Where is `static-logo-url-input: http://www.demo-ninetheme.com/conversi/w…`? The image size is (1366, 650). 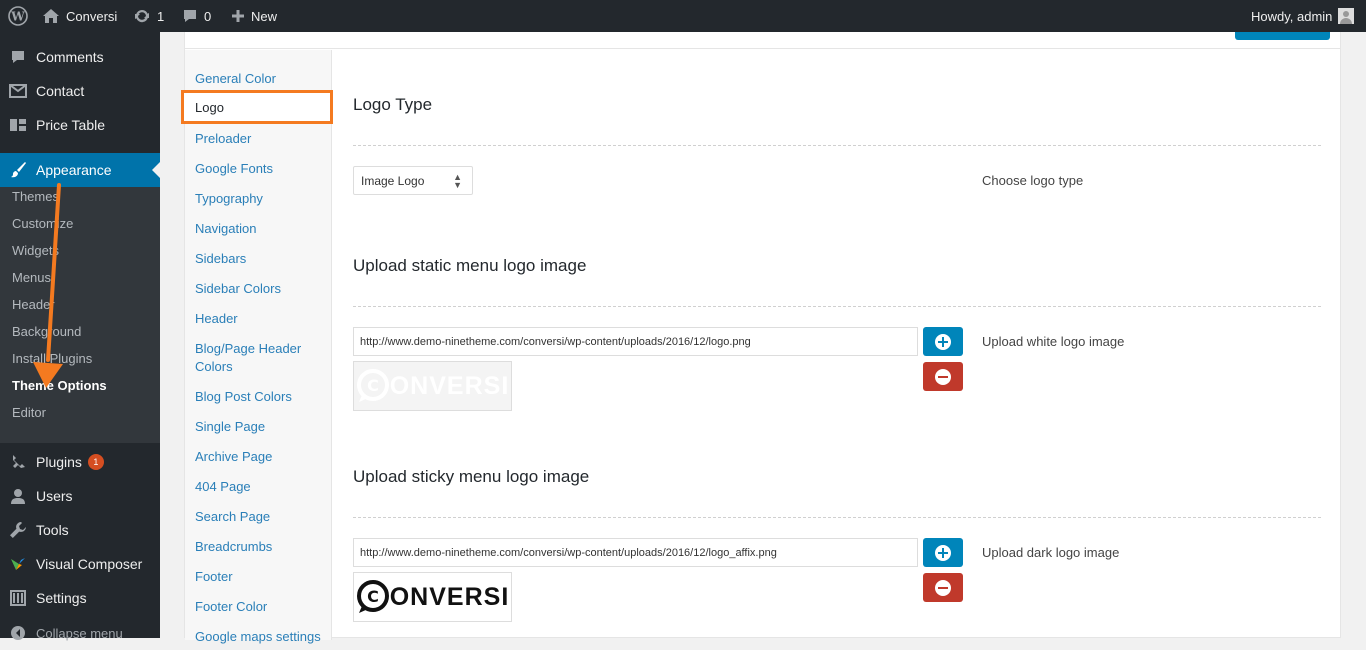 static-logo-url-input: http://www.demo-ninetheme.com/conversi/w… is located at coordinates (635, 341).